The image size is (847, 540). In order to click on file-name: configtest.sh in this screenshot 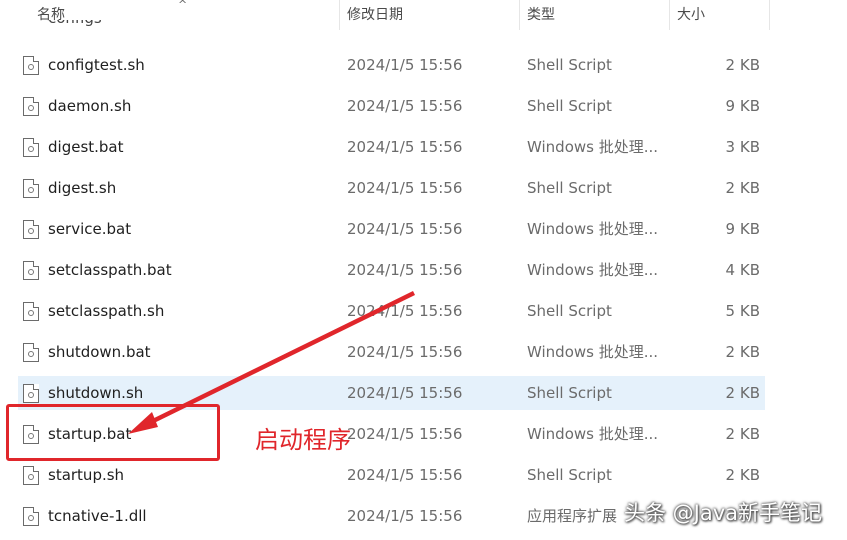, I will do `click(96, 65)`.